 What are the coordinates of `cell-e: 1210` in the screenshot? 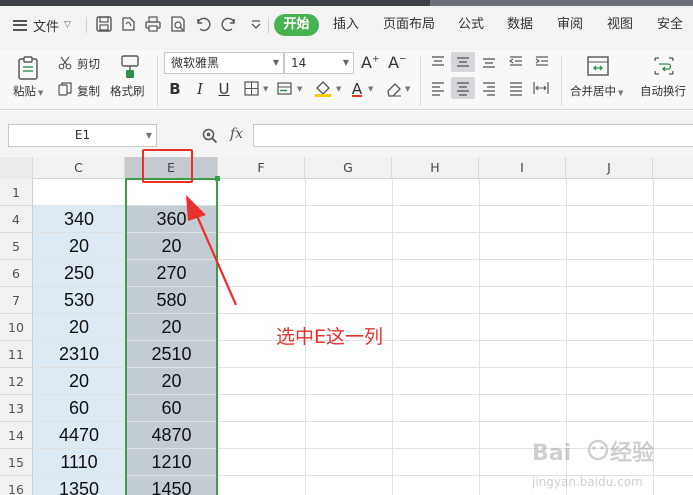 It's located at (171, 462).